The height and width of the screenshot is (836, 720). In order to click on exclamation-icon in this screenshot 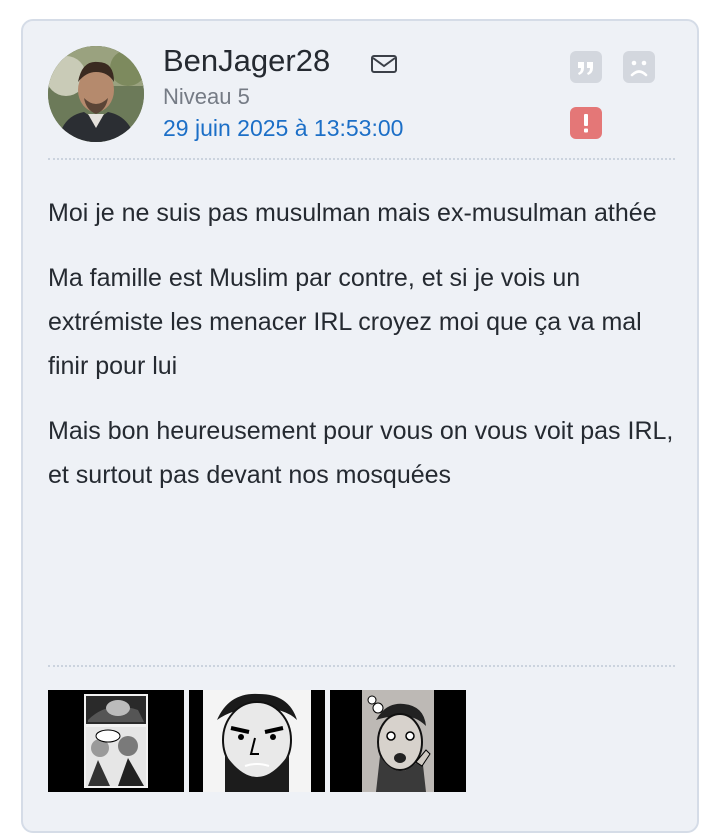, I will do `click(586, 123)`.